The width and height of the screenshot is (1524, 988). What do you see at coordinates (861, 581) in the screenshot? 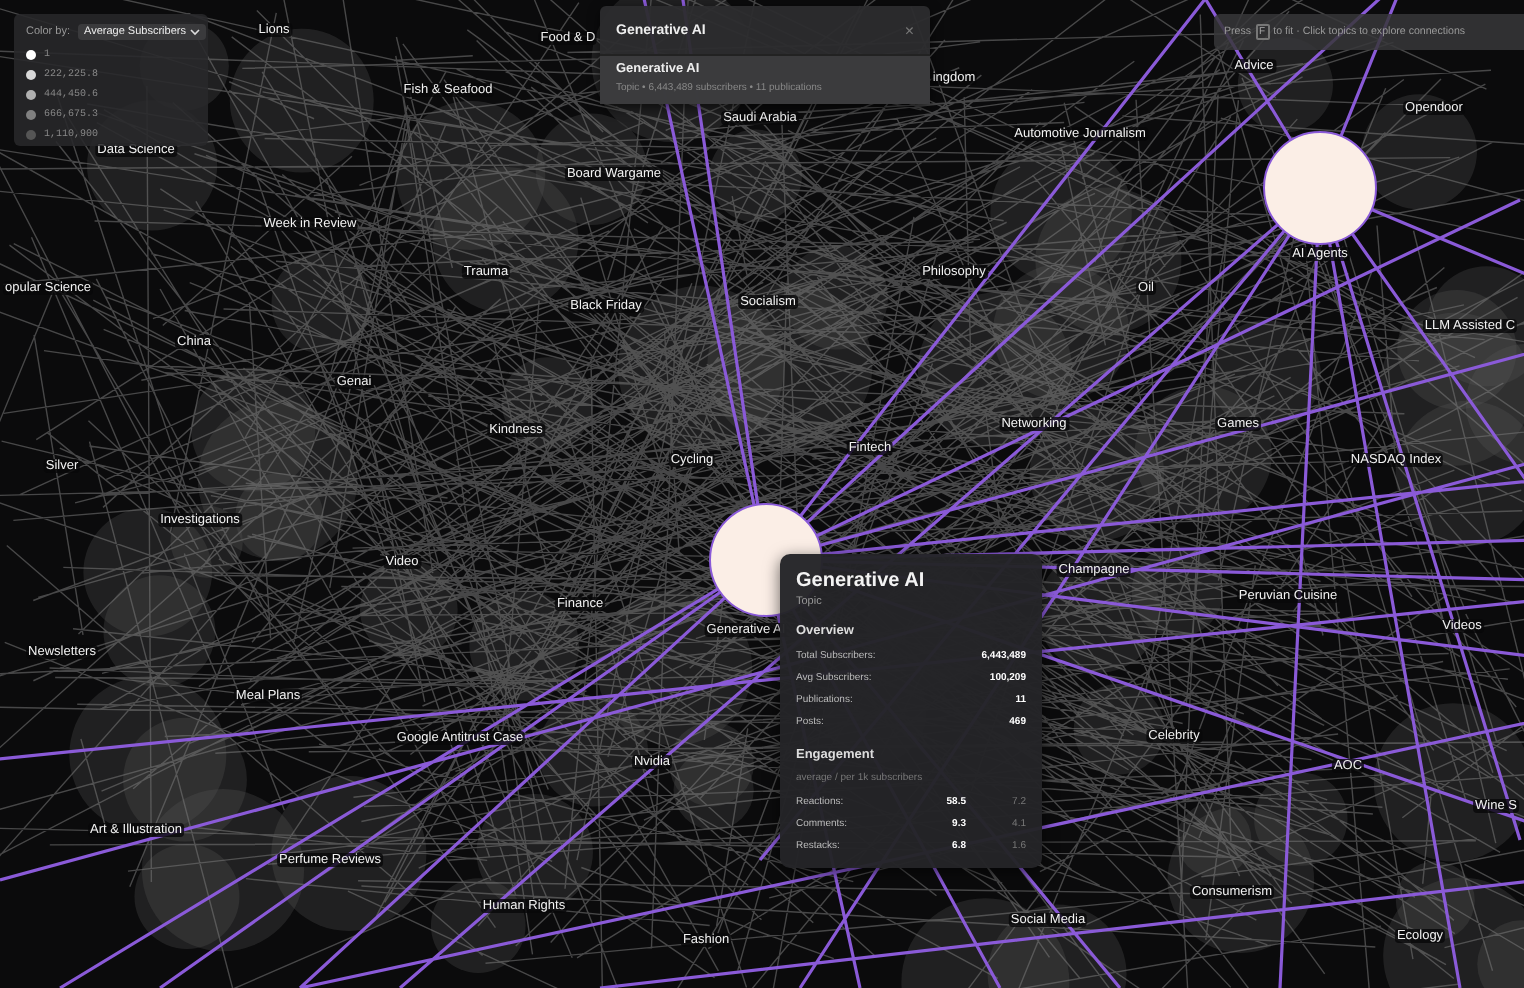
I see `tooltip-title: Generative AI` at bounding box center [861, 581].